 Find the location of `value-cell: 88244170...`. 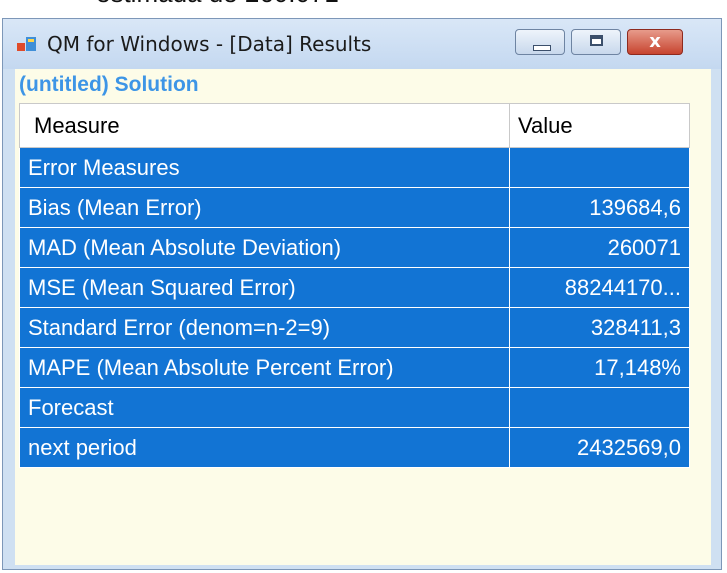

value-cell: 88244170... is located at coordinates (599, 287).